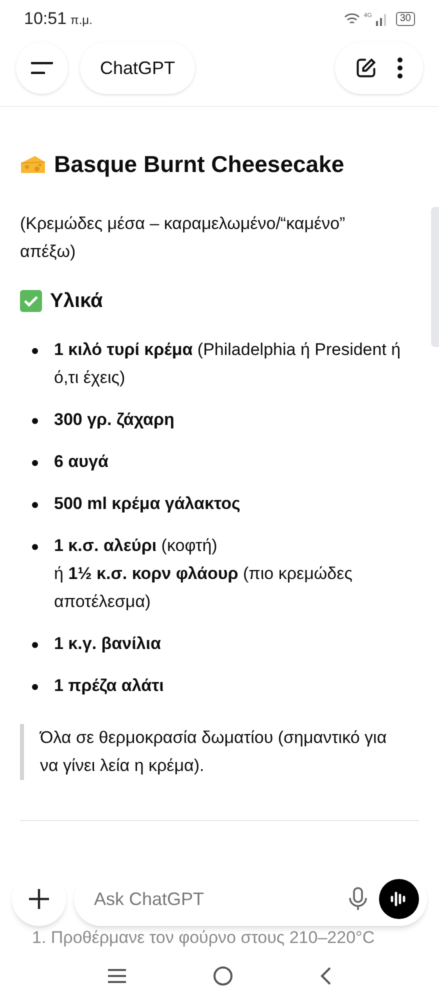 The image size is (439, 1000). Describe the element at coordinates (33, 164) in the screenshot. I see `cheese-icon` at that location.